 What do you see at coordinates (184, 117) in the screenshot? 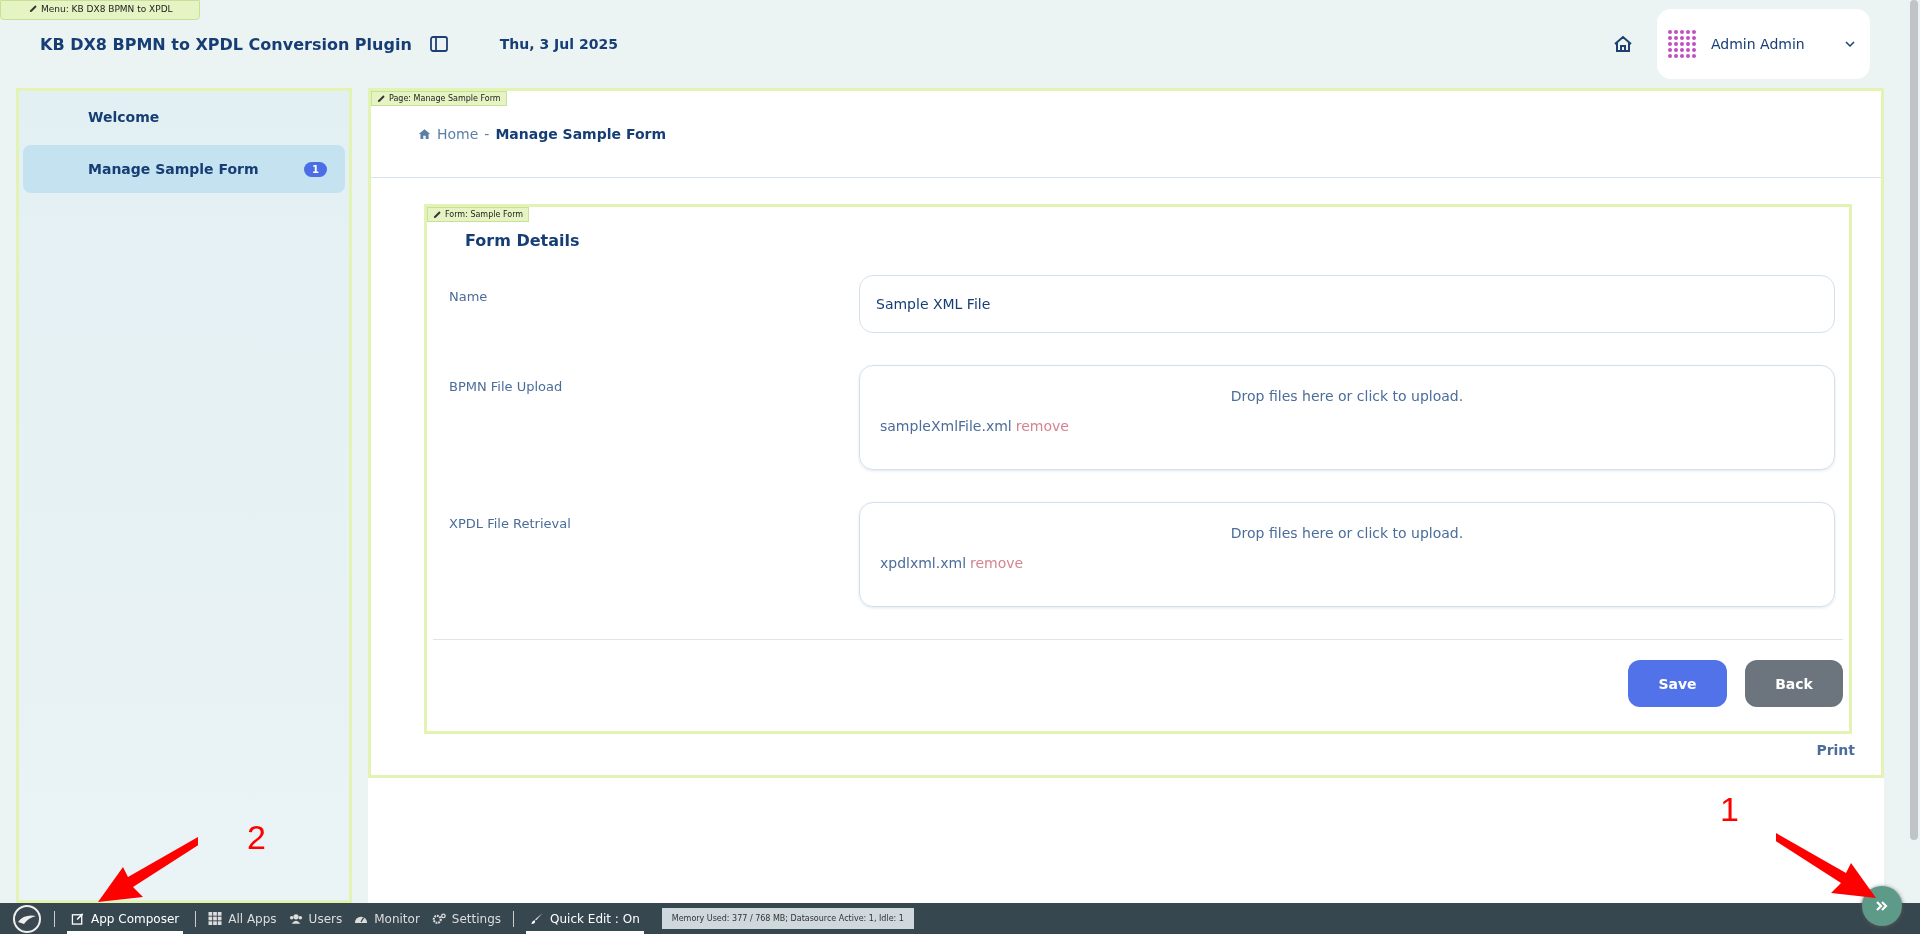
I see `sidebar-item: Welcome` at bounding box center [184, 117].